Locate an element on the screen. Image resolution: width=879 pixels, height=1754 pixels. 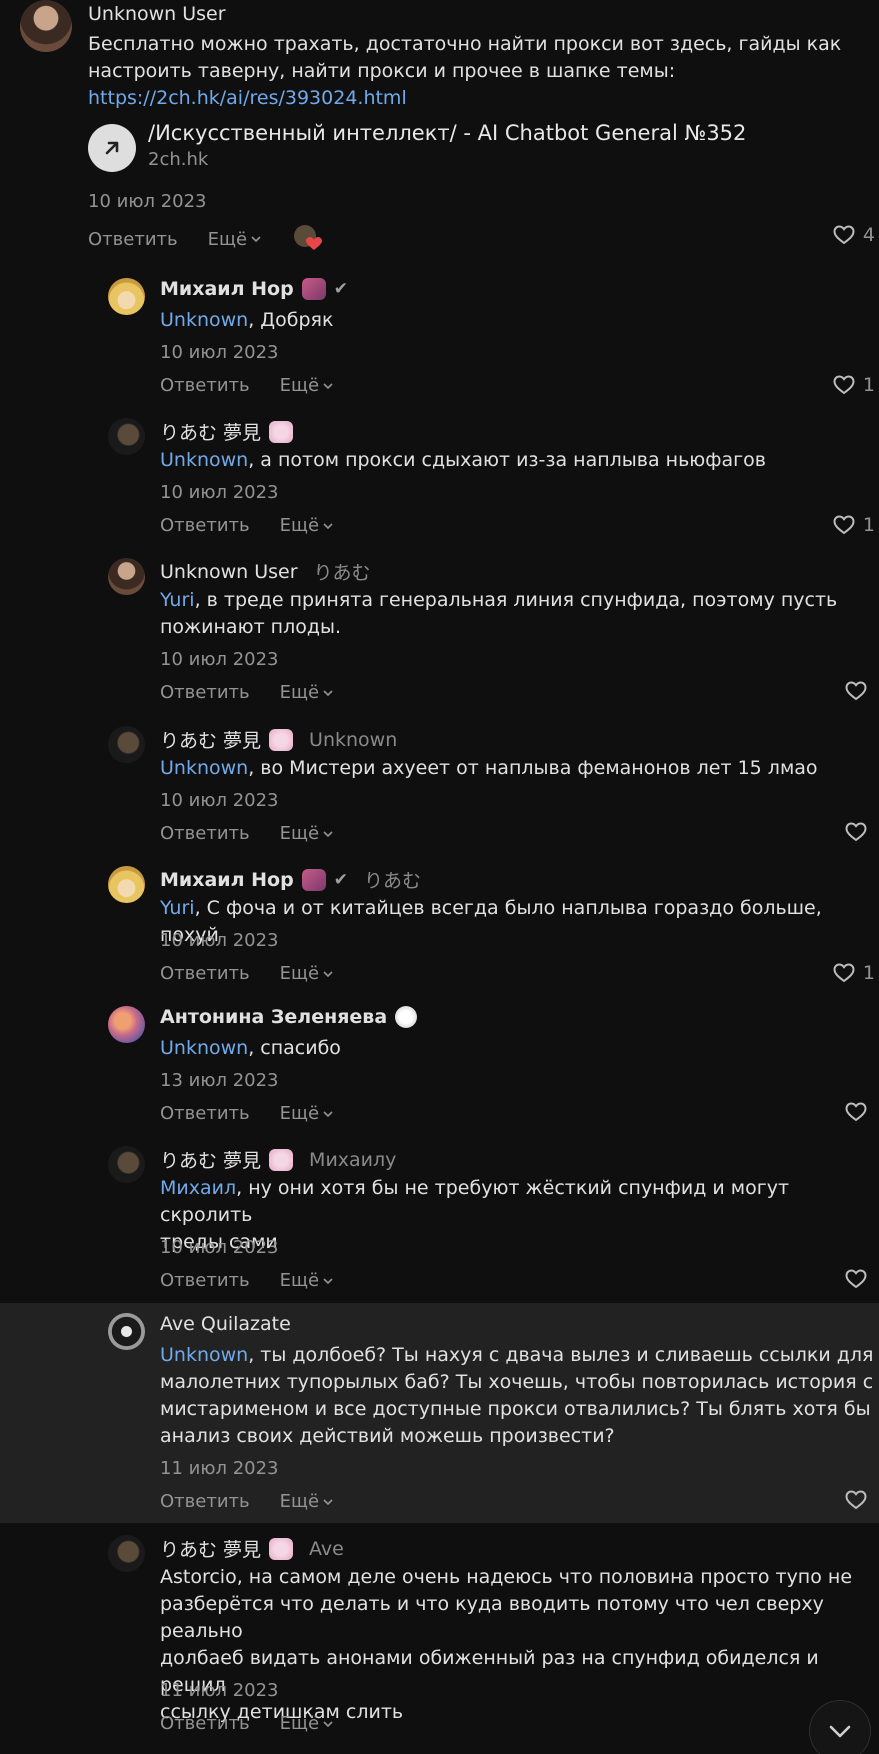
comment-date: 13 июл 2023 is located at coordinates (219, 1080).